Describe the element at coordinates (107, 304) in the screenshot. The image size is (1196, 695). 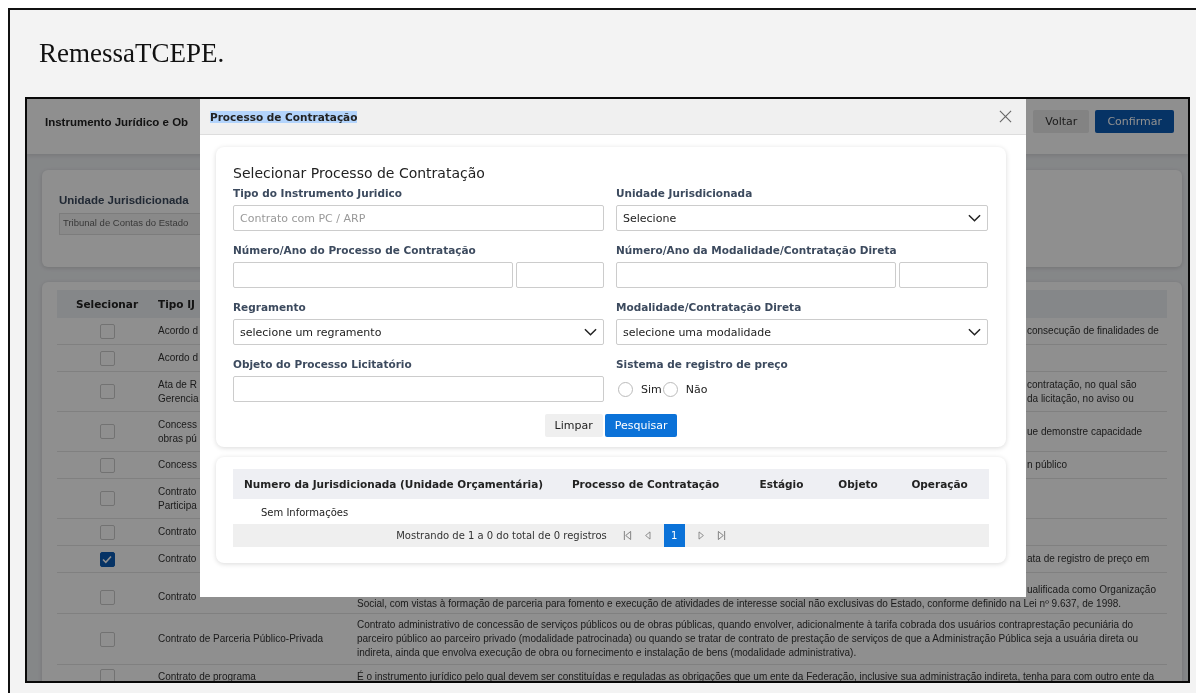
I see `column-header: Selecionar` at that location.